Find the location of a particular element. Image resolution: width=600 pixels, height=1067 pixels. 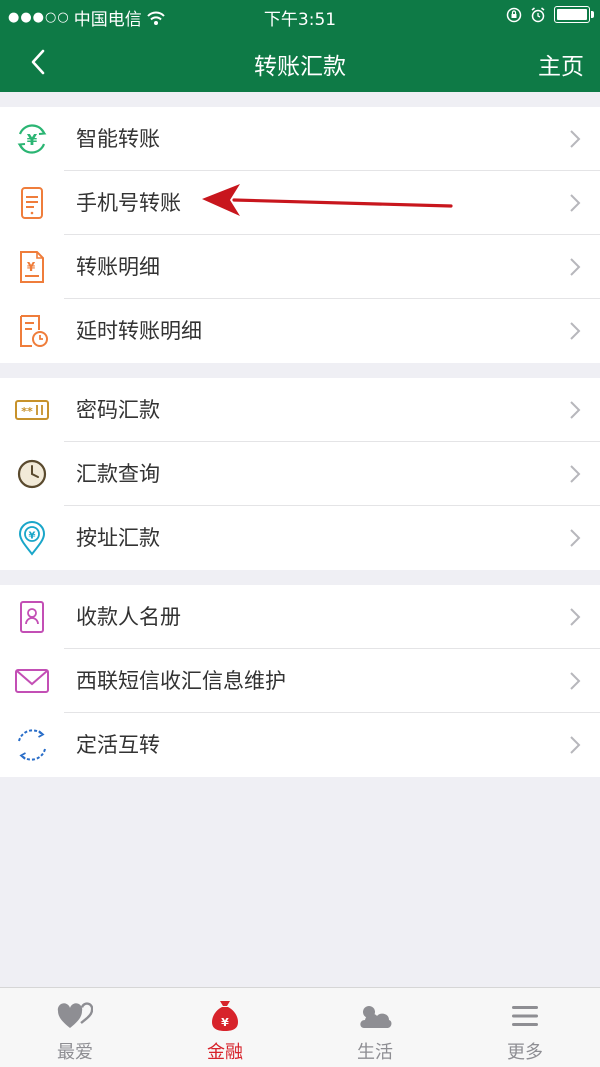

tab-label: 金融 is located at coordinates (225, 1052).